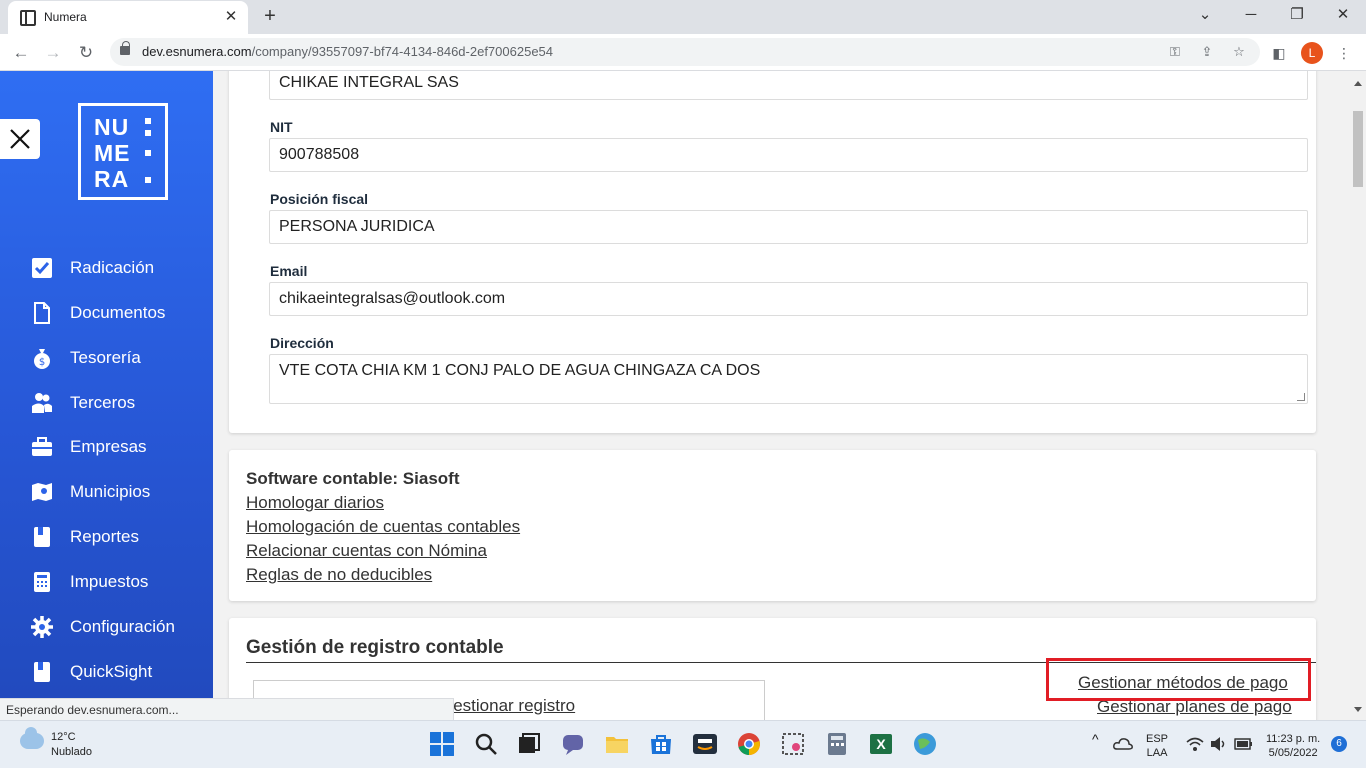 Image resolution: width=1366 pixels, height=768 pixels. I want to click on share-icon: ⇪, so click(1207, 52).